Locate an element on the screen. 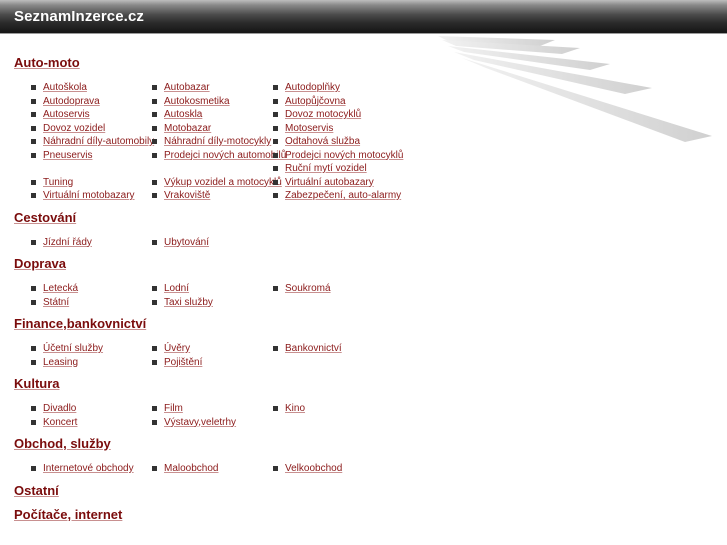 The width and height of the screenshot is (727, 545). subcategory-link: Zabezpečení, auto-alarmy is located at coordinates (343, 195).